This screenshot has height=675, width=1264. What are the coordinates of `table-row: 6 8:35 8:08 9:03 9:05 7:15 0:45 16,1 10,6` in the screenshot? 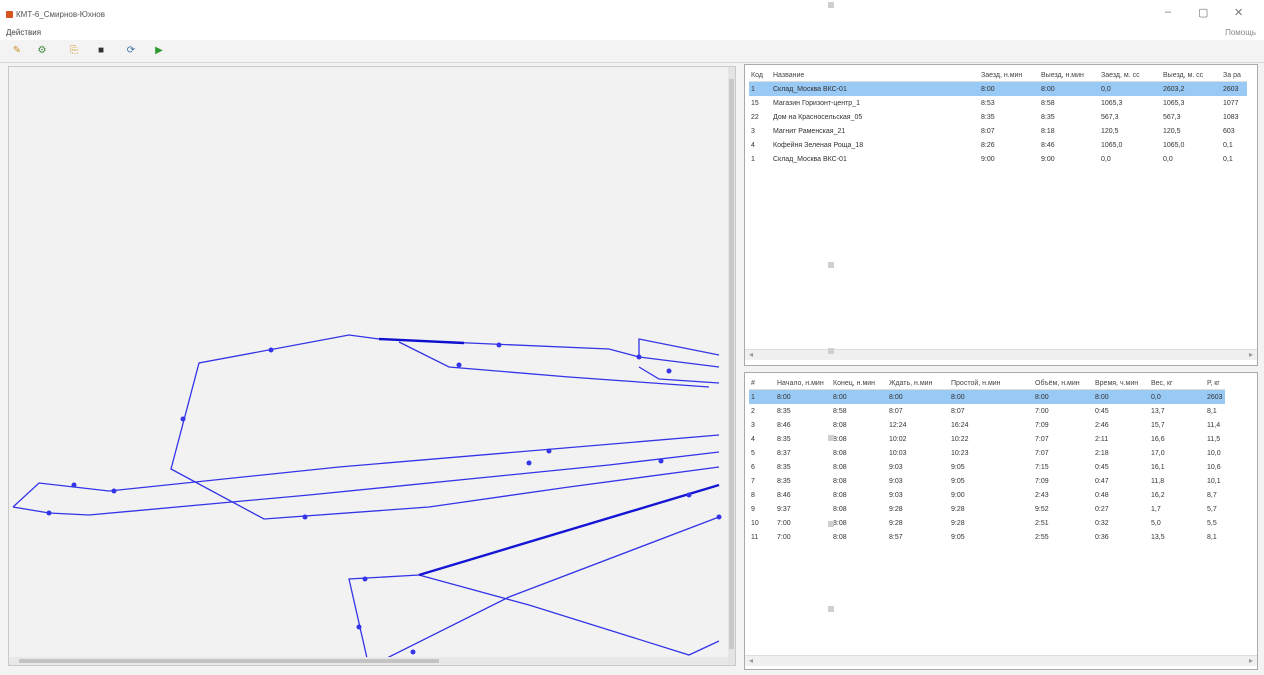 It's located at (987, 467).